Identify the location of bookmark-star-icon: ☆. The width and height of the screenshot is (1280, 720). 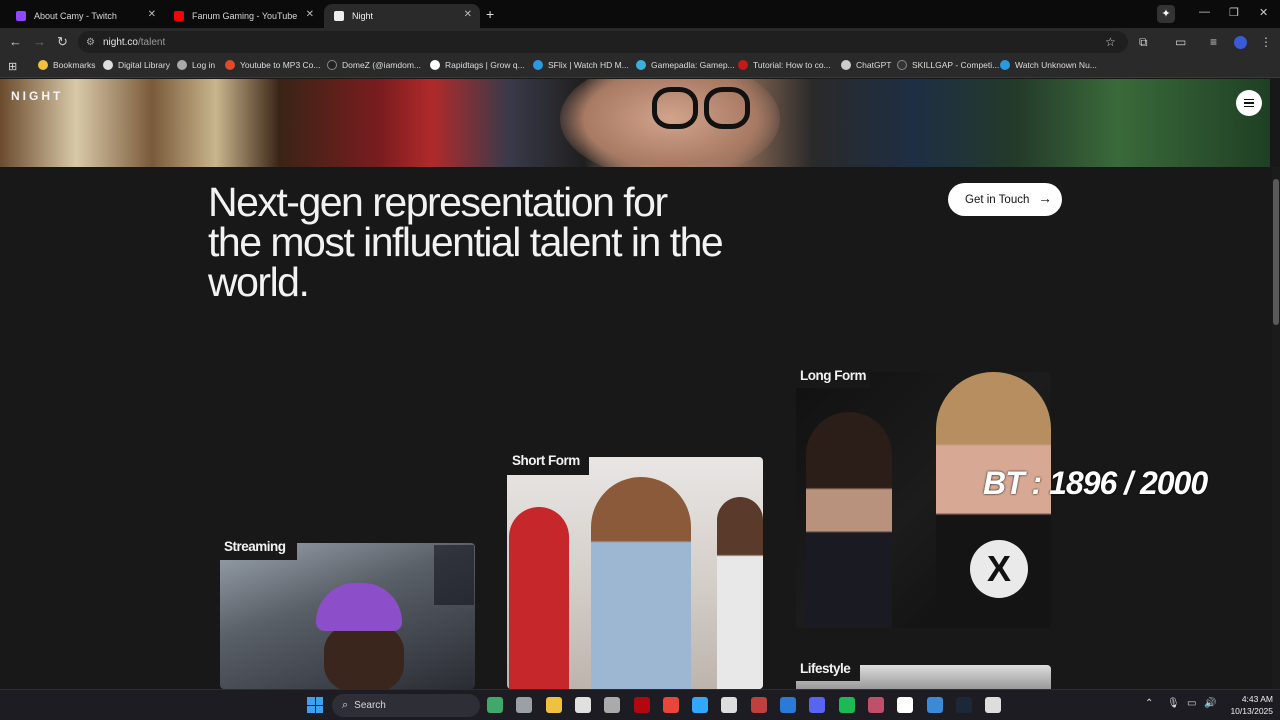
(1110, 42).